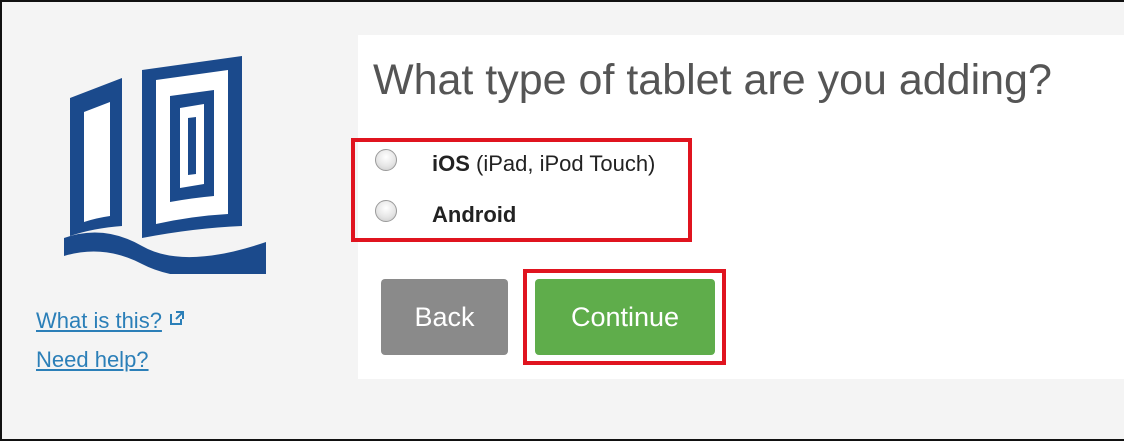 Image resolution: width=1124 pixels, height=441 pixels. What do you see at coordinates (521, 190) in the screenshot?
I see `tablet-type-options-highlight: iOS (iPad, iPod Touch) Android` at bounding box center [521, 190].